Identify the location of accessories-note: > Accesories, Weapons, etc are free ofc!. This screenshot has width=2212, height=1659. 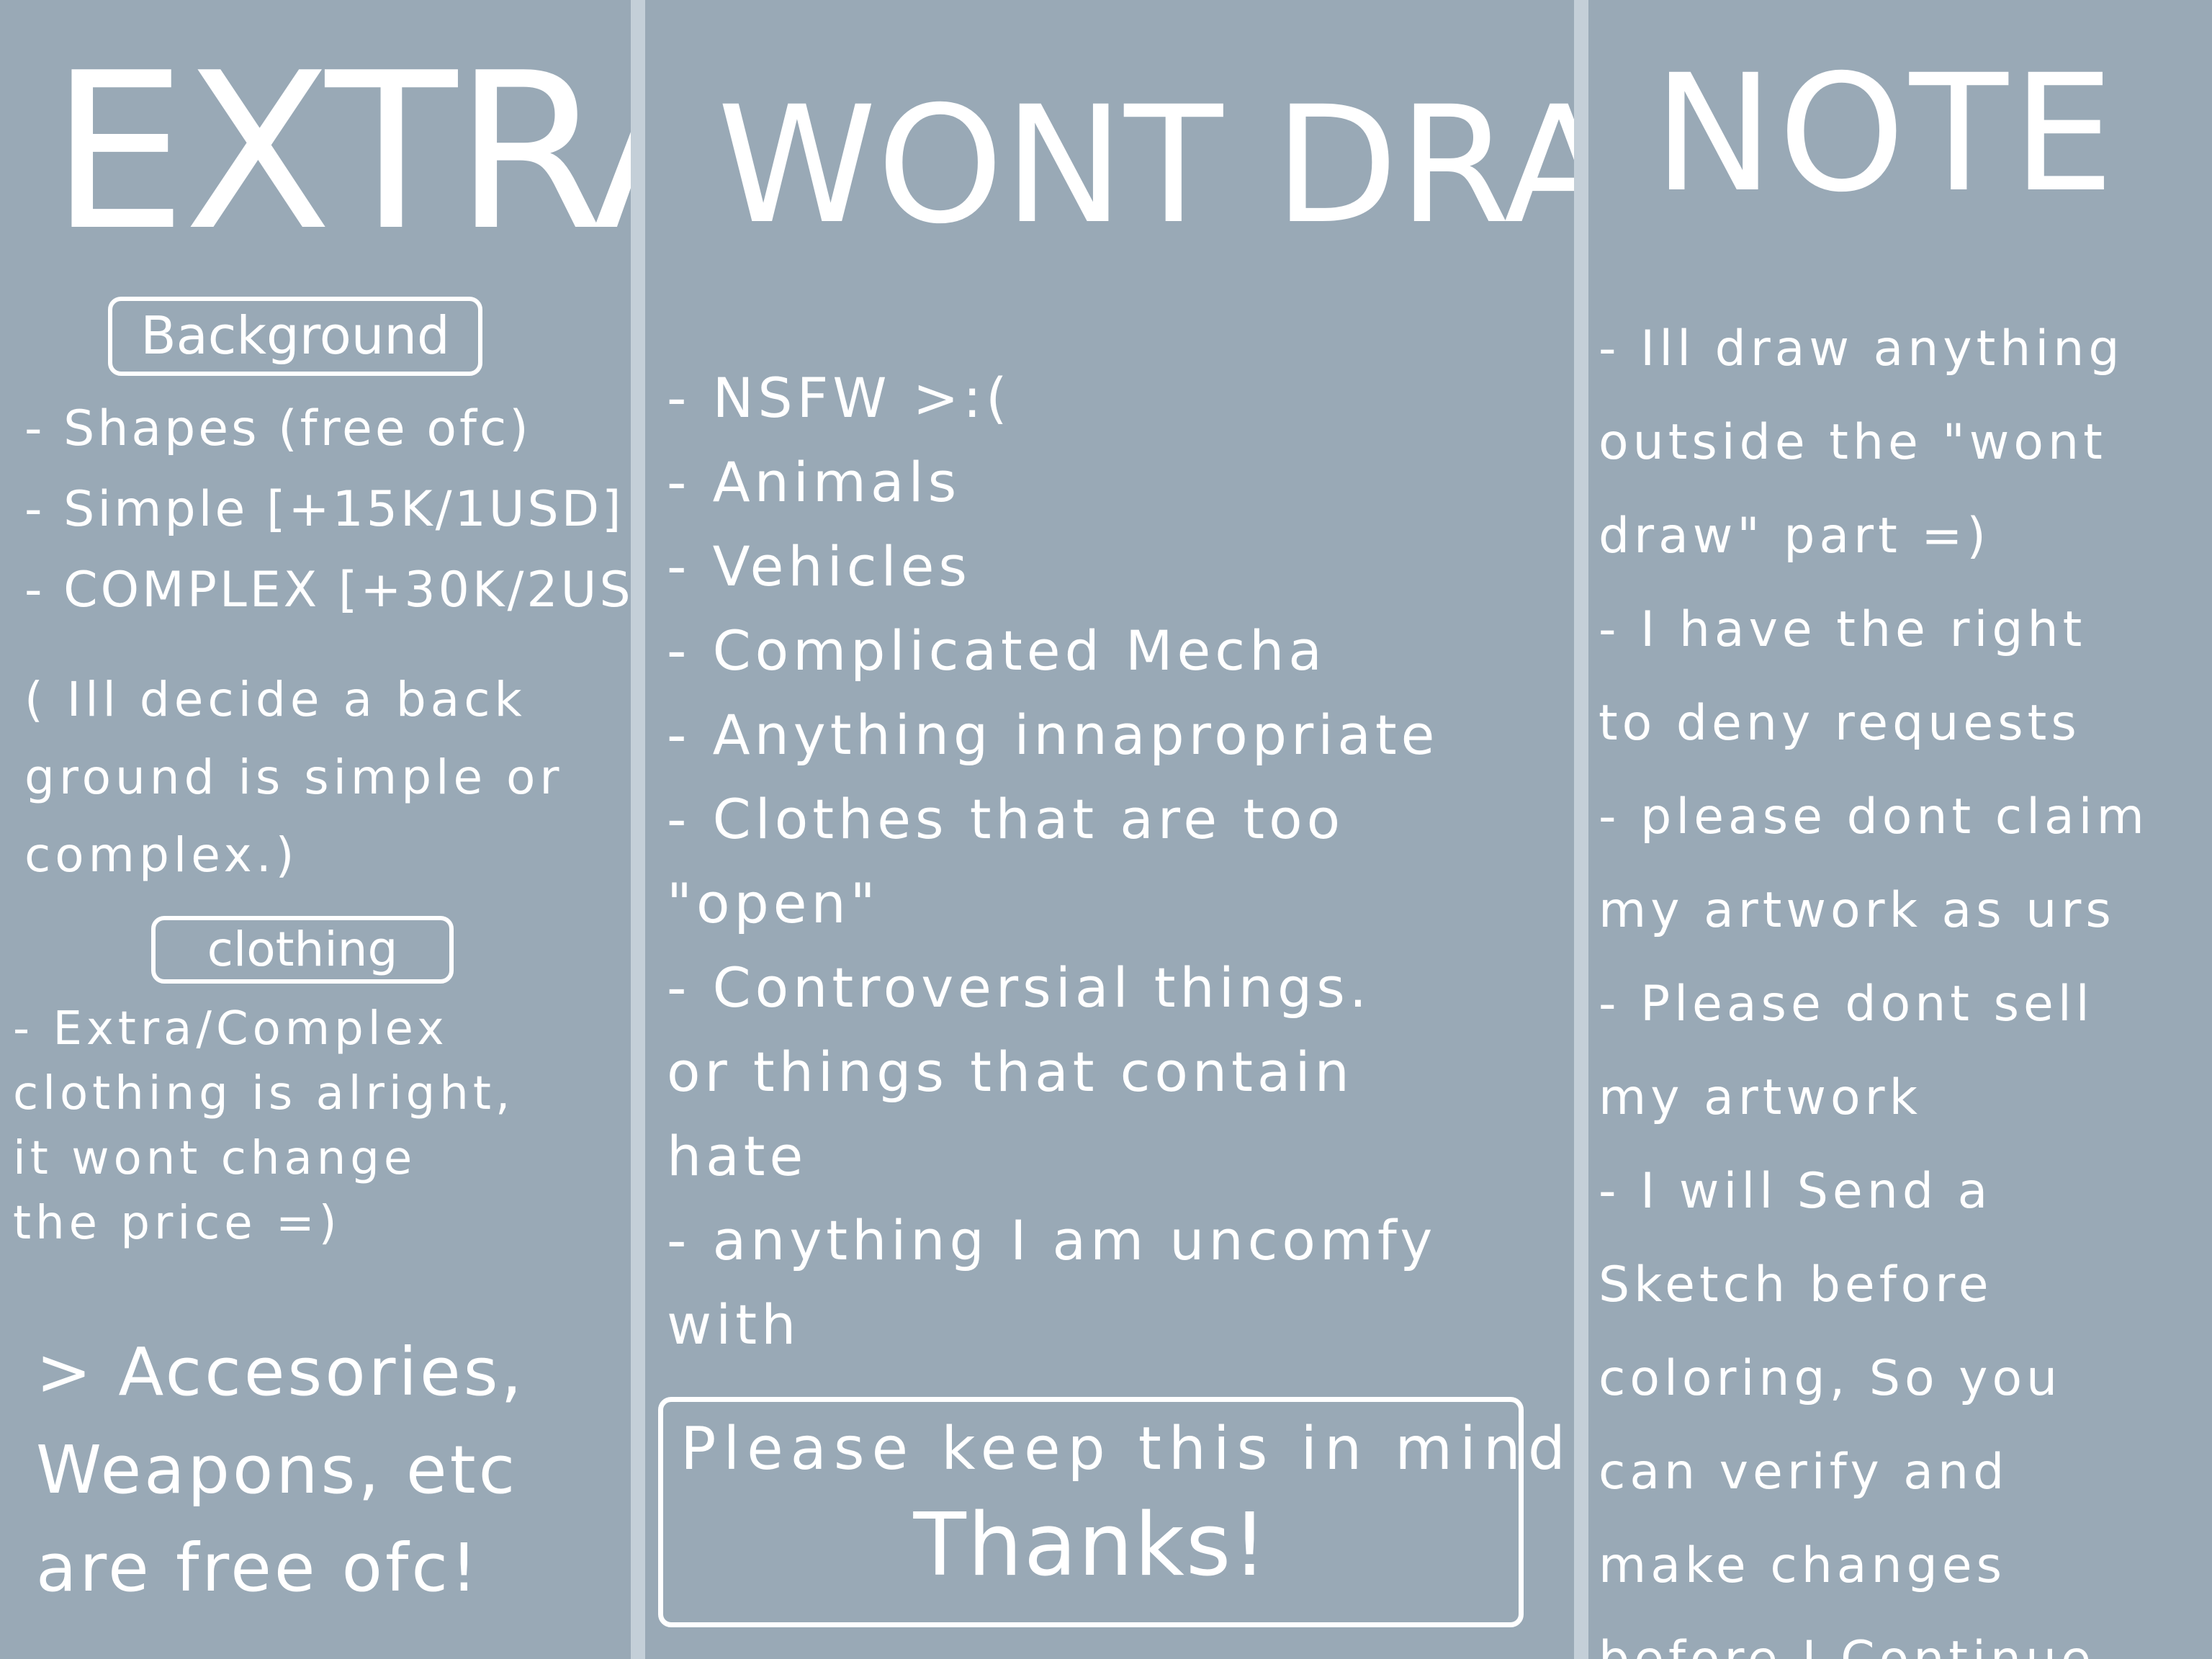
(280, 1470).